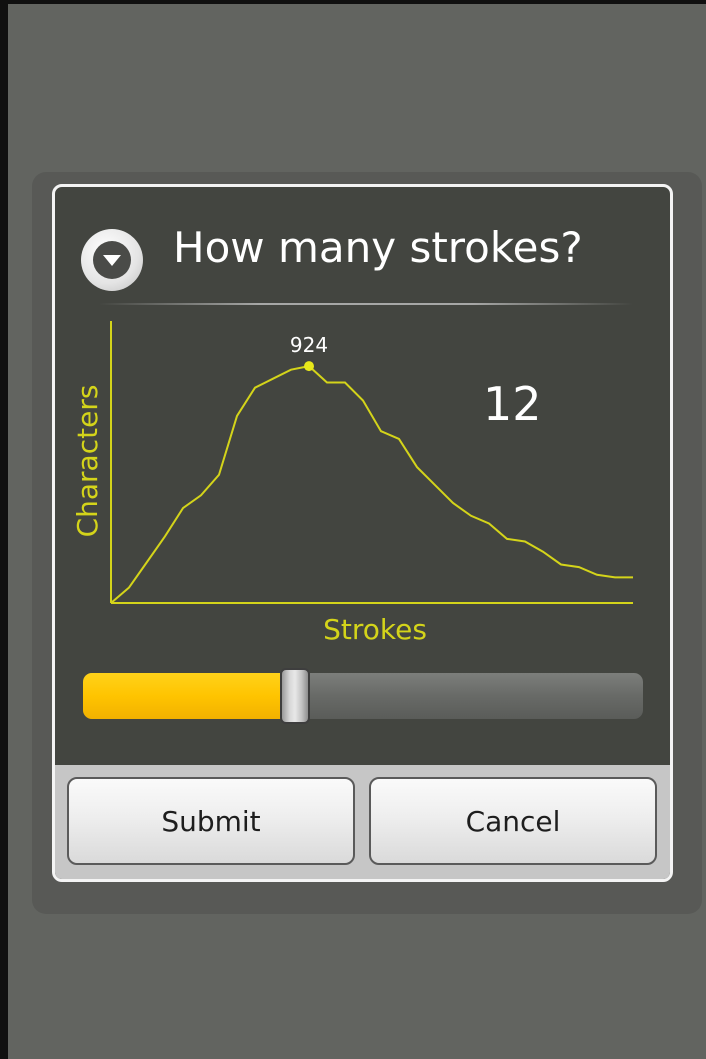  Describe the element at coordinates (513, 821) in the screenshot. I see `cancel-button: Cancel` at that location.